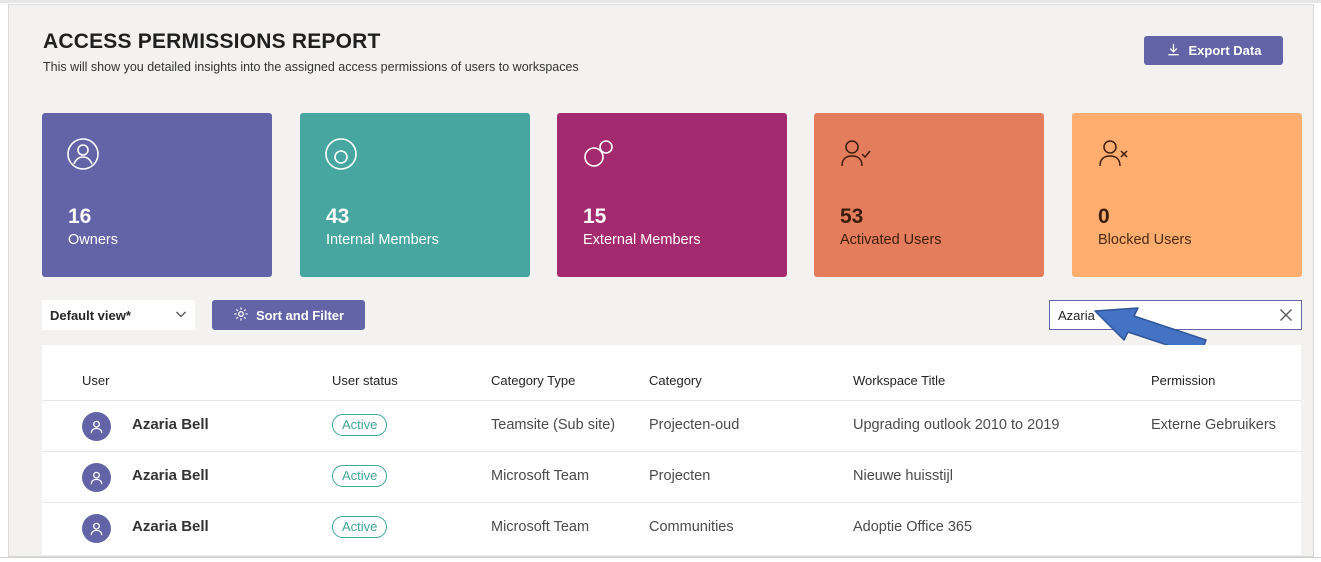  I want to click on close-icon, so click(1286, 315).